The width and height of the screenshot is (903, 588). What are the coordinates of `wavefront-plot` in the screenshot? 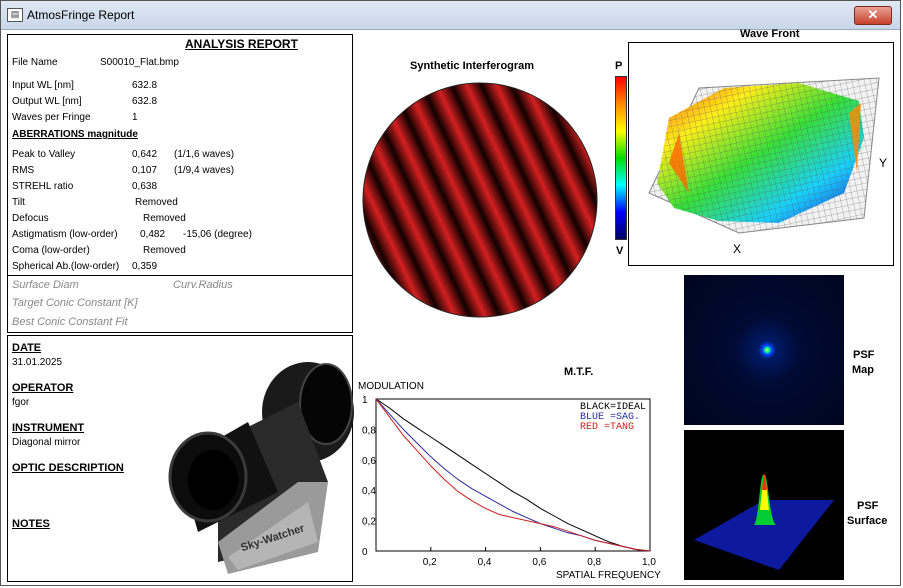 It's located at (764, 155).